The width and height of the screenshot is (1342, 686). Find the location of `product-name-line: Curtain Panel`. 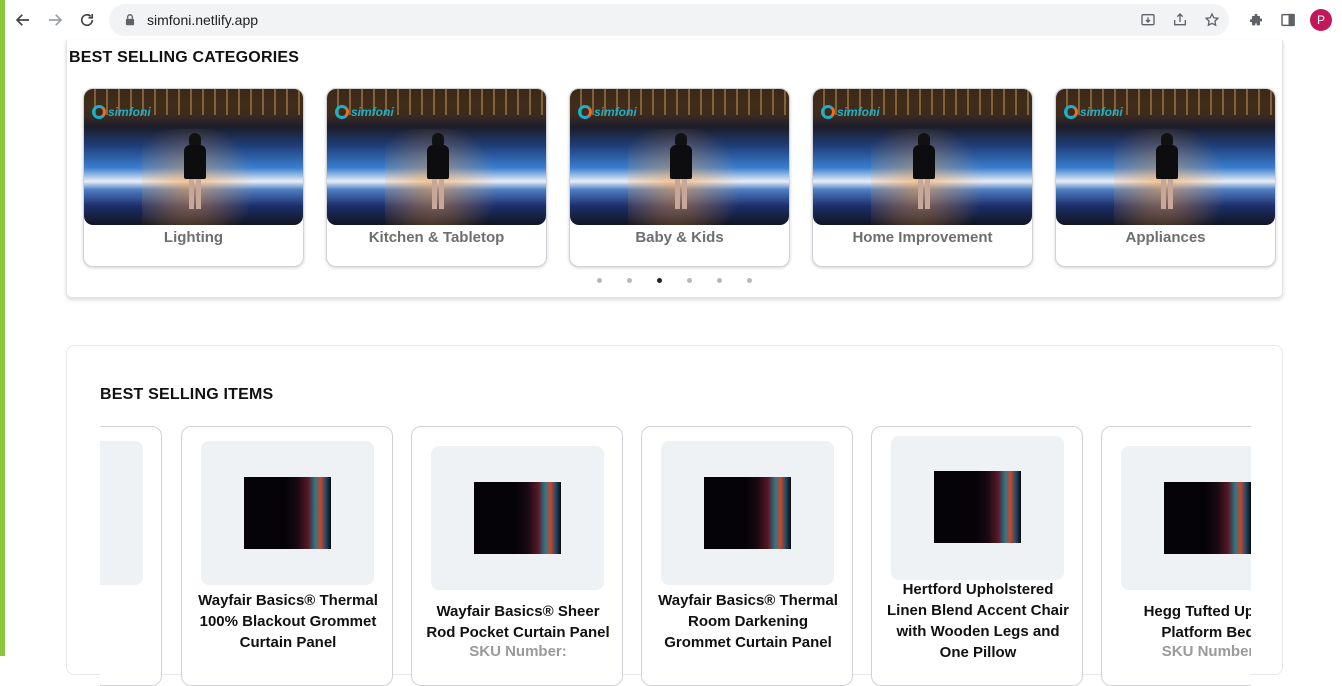

product-name-line: Curtain Panel is located at coordinates (288, 642).